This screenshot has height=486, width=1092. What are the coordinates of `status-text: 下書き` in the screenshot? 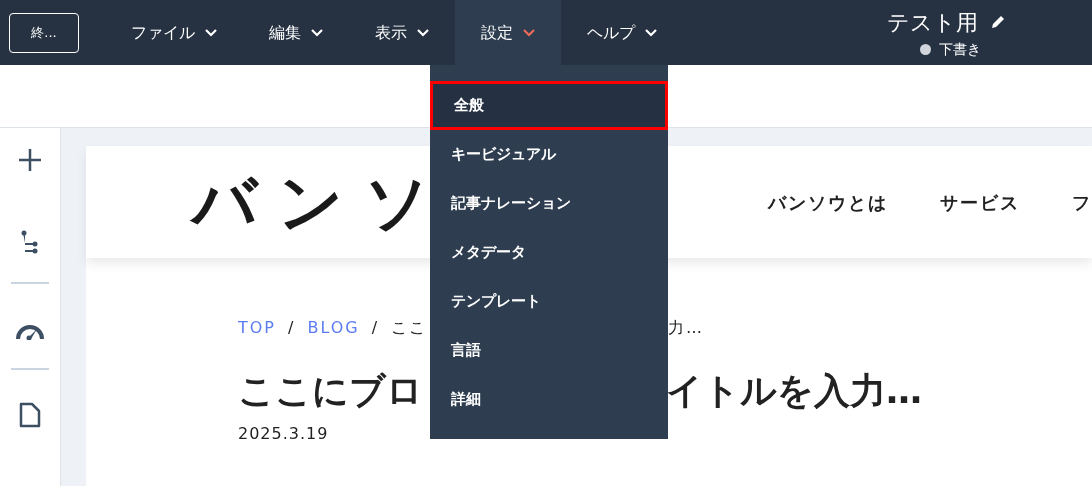 It's located at (960, 49).